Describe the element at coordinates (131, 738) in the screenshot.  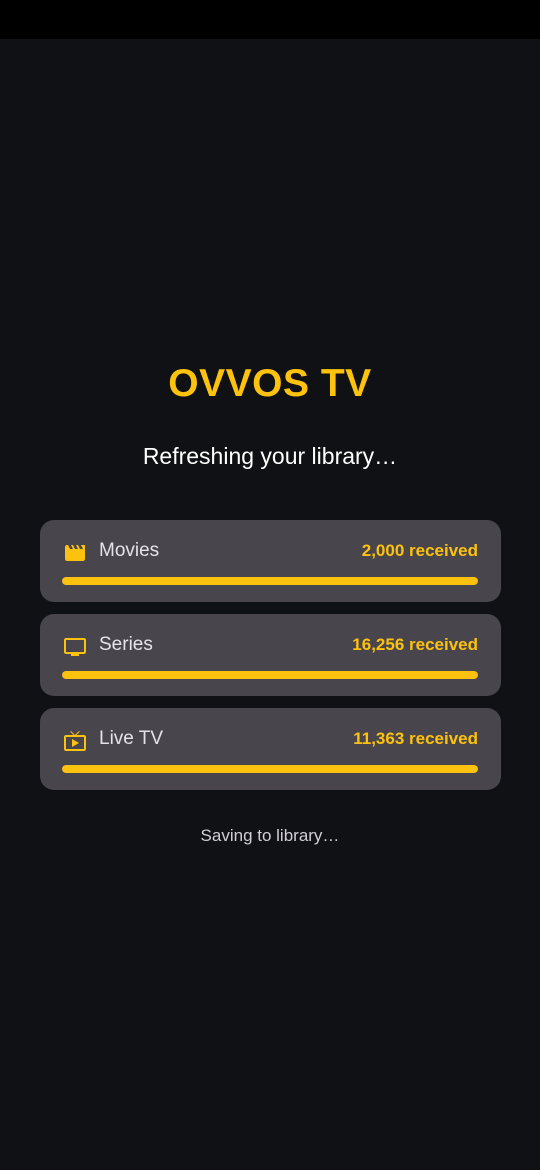
I see `category-label: Live TV` at that location.